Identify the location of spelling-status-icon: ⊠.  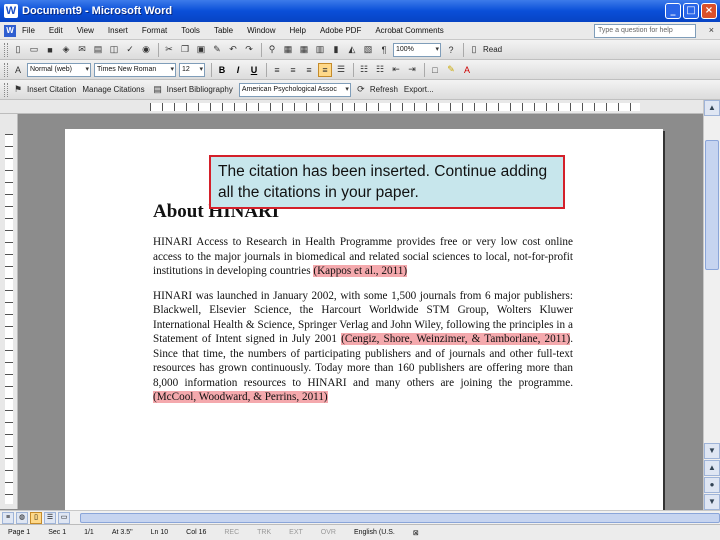
(416, 533).